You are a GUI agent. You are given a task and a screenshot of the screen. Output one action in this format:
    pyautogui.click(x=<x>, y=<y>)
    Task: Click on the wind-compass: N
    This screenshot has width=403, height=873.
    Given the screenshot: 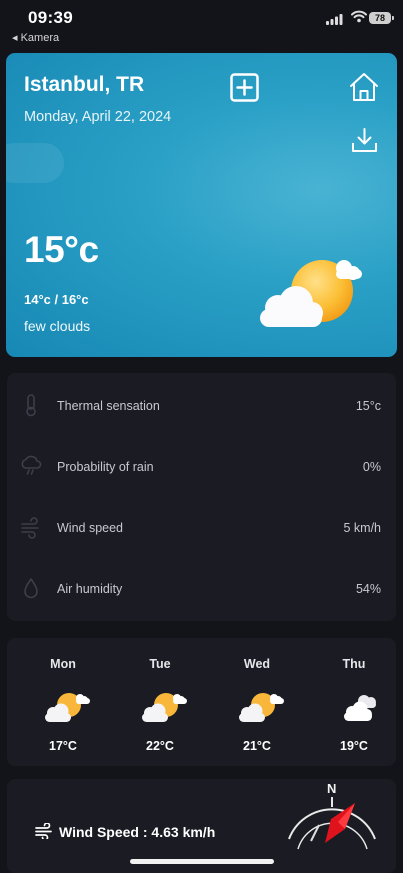 What is the action you would take?
    pyautogui.click(x=333, y=826)
    